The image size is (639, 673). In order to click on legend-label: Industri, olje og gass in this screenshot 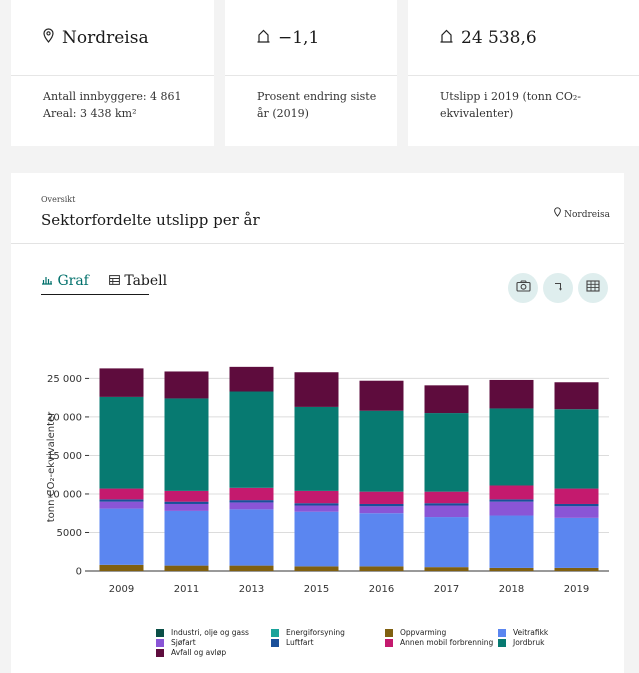, I will do `click(210, 632)`.